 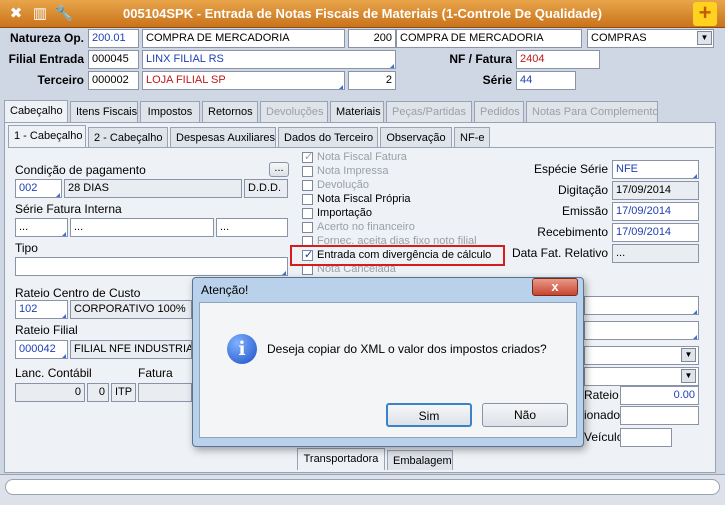 What do you see at coordinates (128, 137) in the screenshot?
I see `subtab-2-cabecalho: 2 - Cabeçalho` at bounding box center [128, 137].